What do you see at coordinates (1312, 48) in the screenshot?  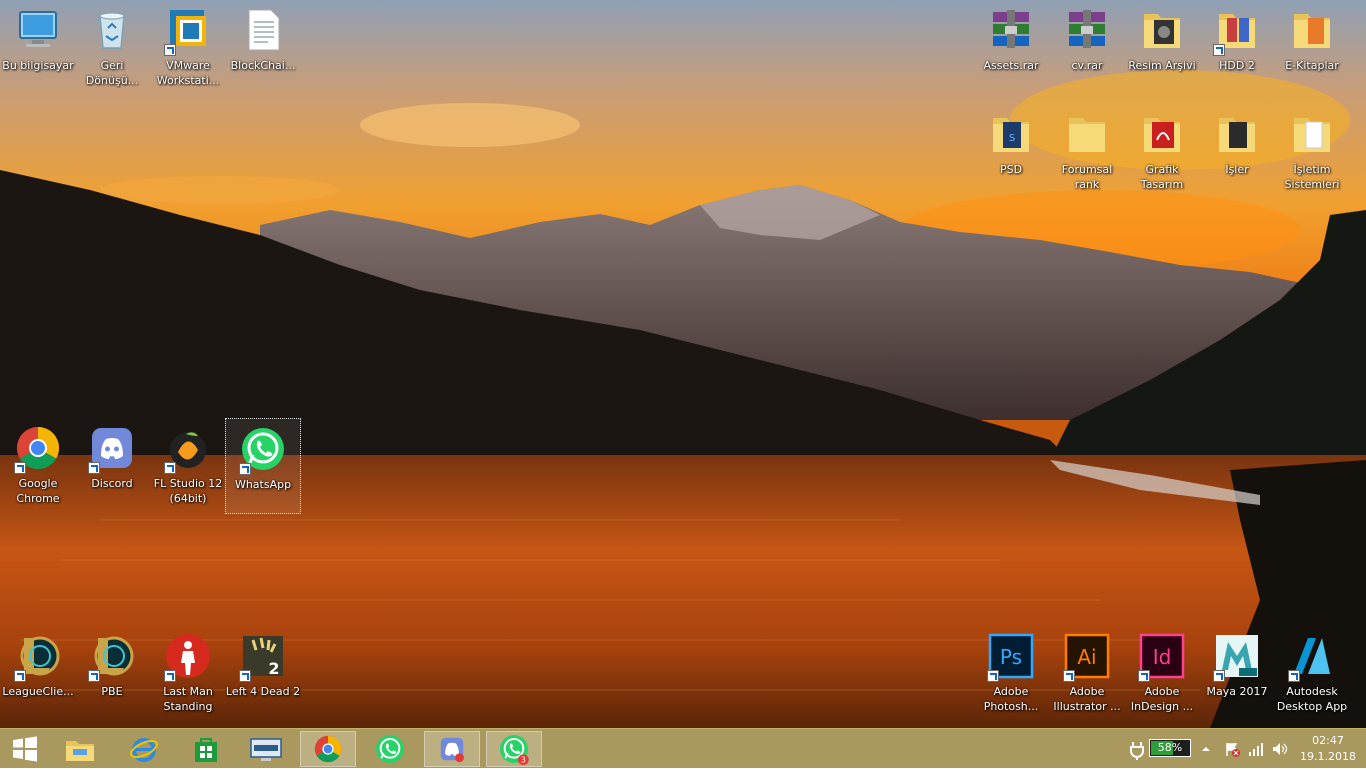 I see `desktop-shortcut: E-Kitaplar` at bounding box center [1312, 48].